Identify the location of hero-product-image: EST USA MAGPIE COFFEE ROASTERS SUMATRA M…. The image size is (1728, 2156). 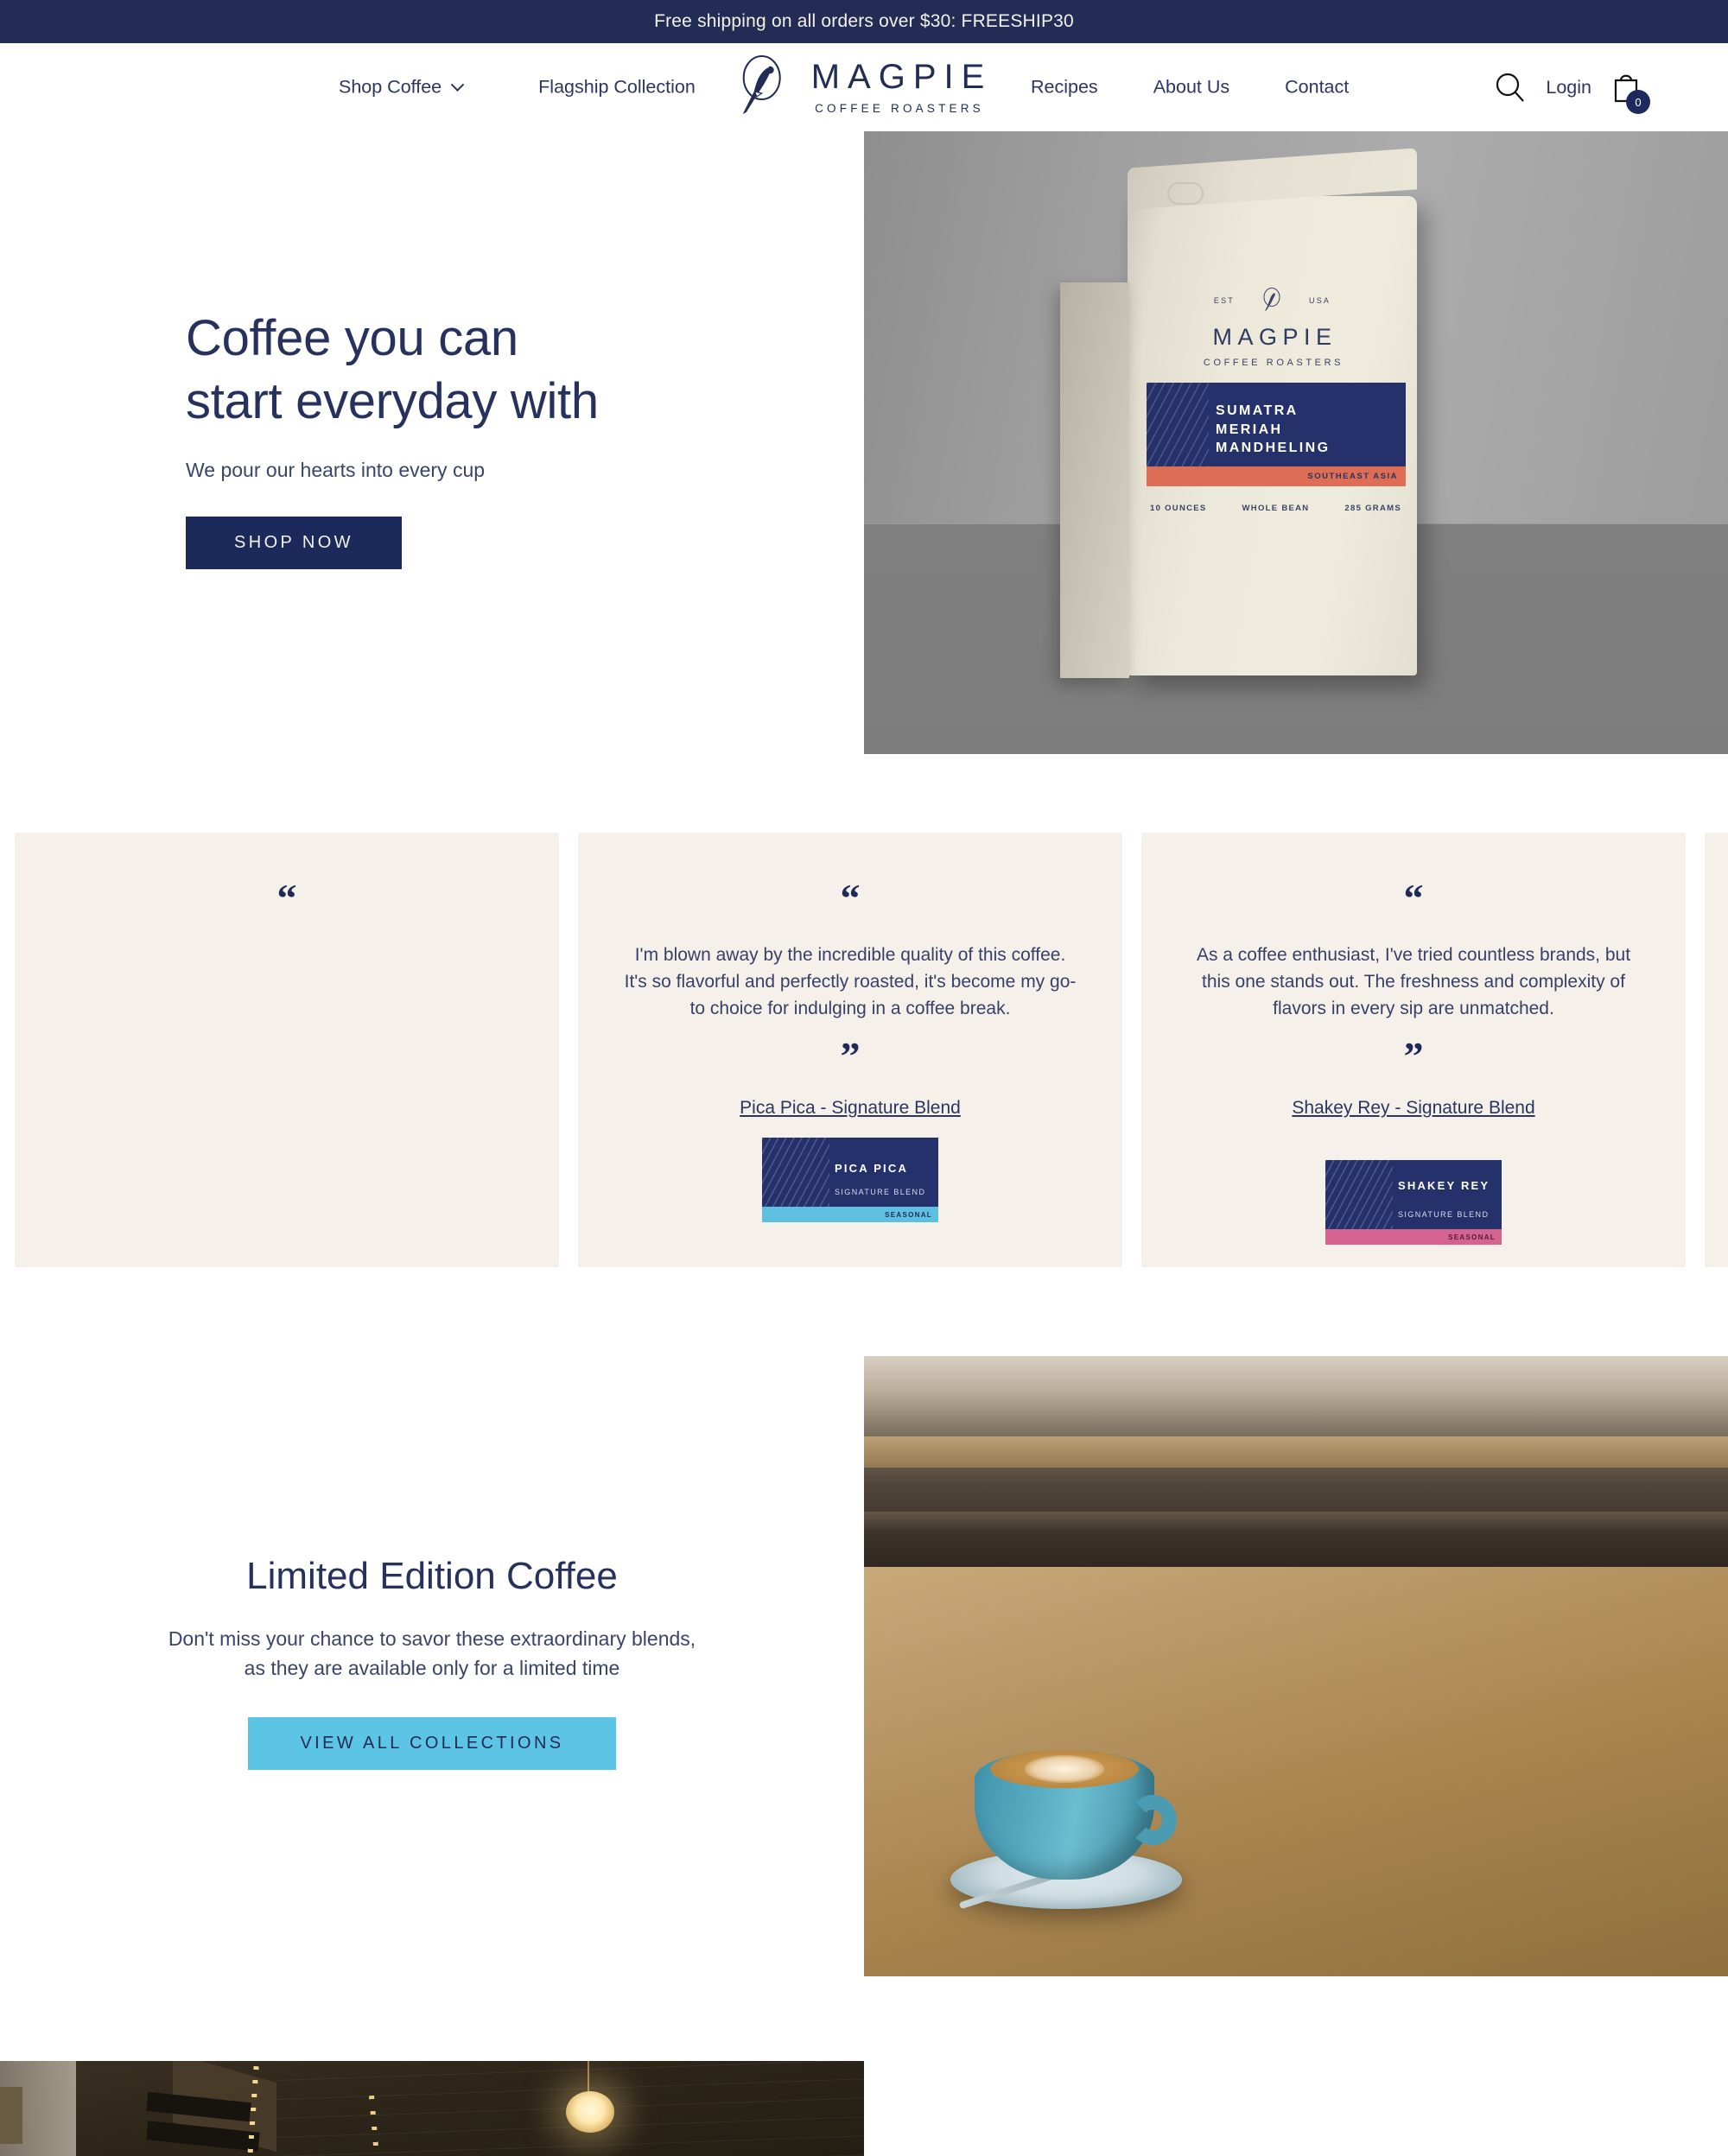
(1296, 443).